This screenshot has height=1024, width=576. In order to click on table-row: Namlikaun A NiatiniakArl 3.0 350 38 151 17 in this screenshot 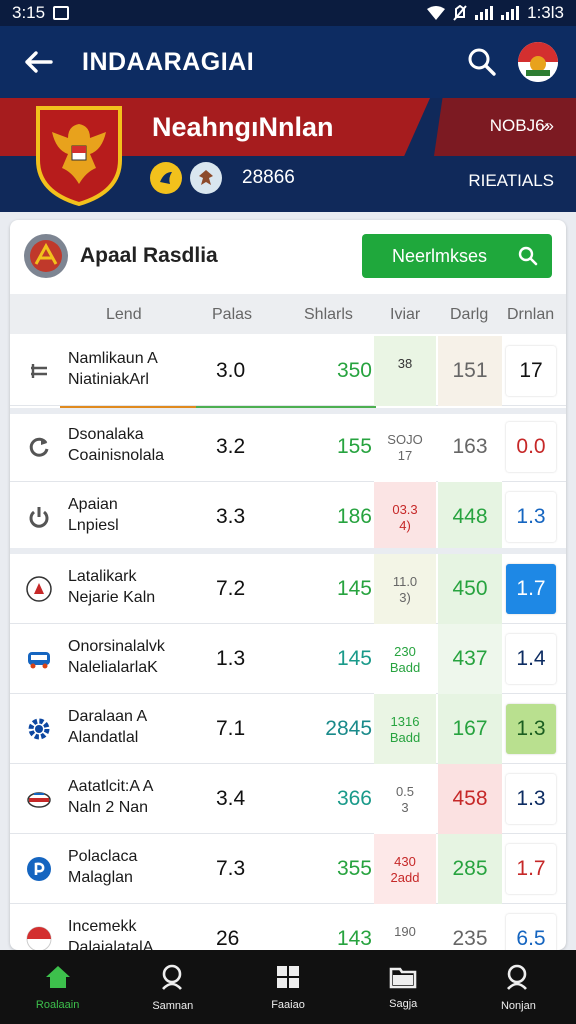, I will do `click(288, 371)`.